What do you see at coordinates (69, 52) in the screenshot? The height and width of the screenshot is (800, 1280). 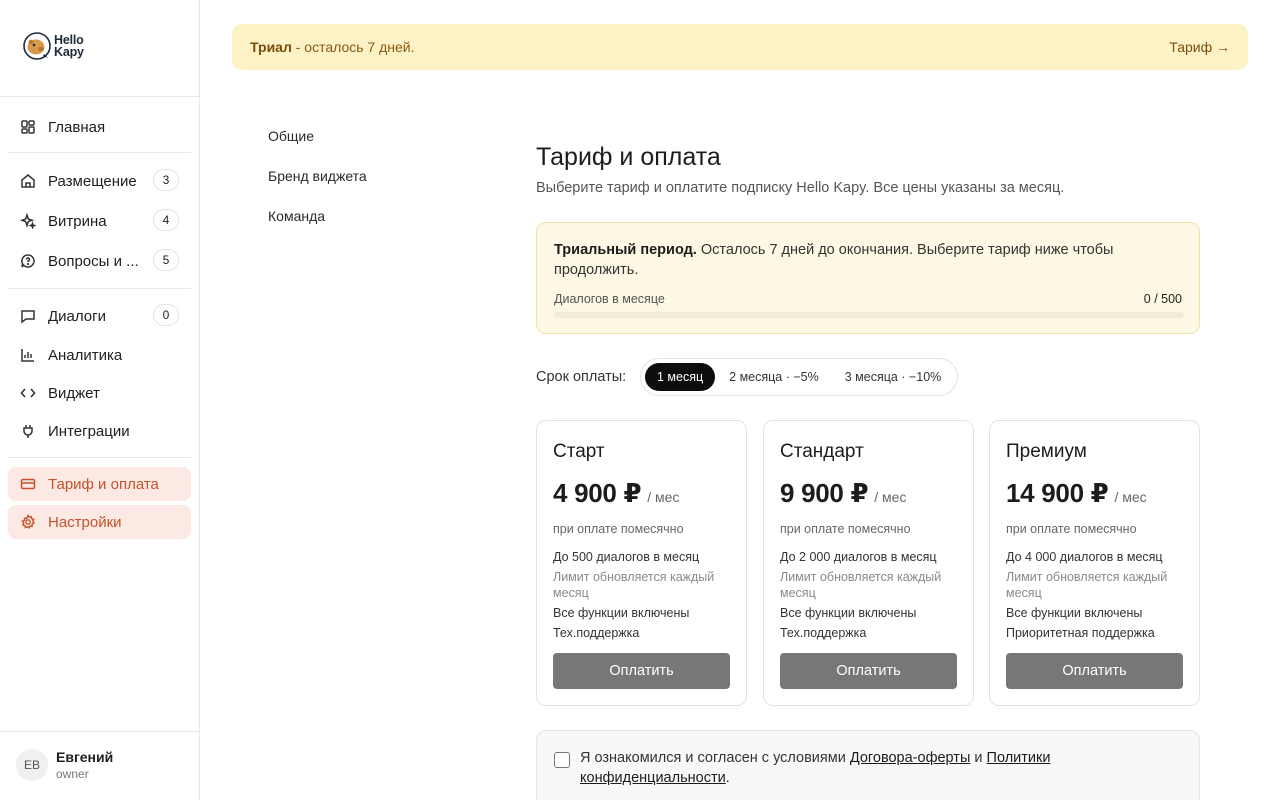 I see `logo-line-2: Kapy` at bounding box center [69, 52].